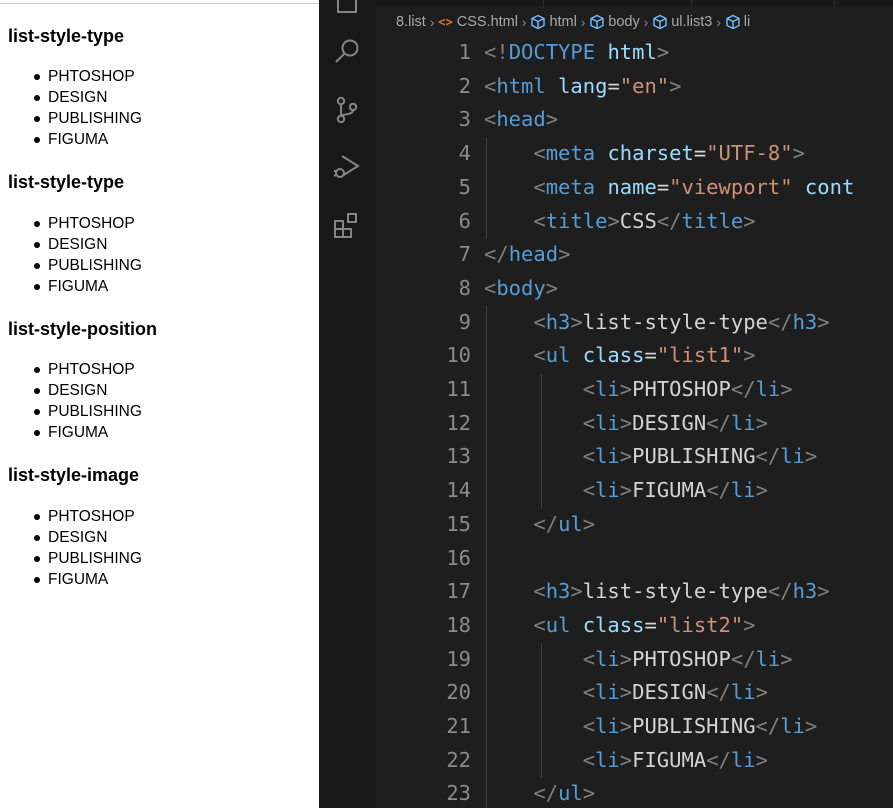 The width and height of the screenshot is (893, 808). What do you see at coordinates (521, 289) in the screenshot?
I see `code-line: <body>` at bounding box center [521, 289].